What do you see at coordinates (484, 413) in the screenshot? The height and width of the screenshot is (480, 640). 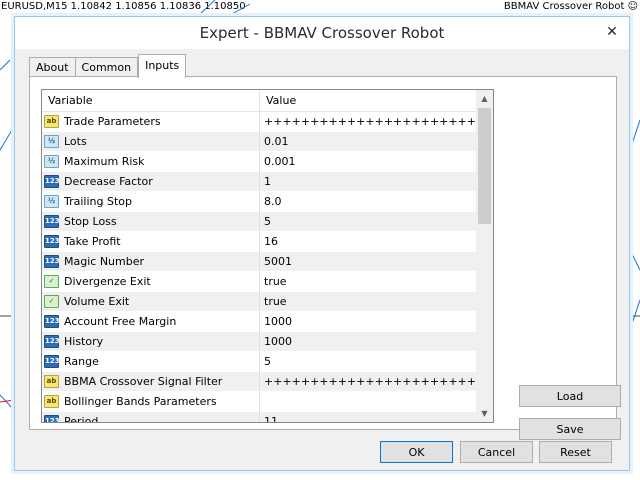 I see `scroll-down-icon: ▼` at bounding box center [484, 413].